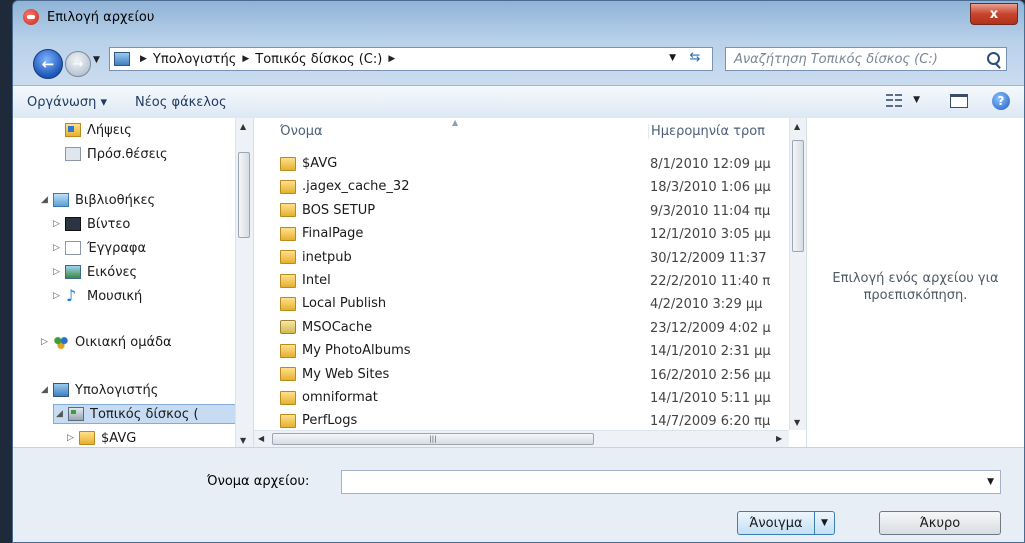 The image size is (1025, 543). What do you see at coordinates (521, 163) in the screenshot?
I see `file-row: $AVG 8/1/2010 12:09 μμ` at bounding box center [521, 163].